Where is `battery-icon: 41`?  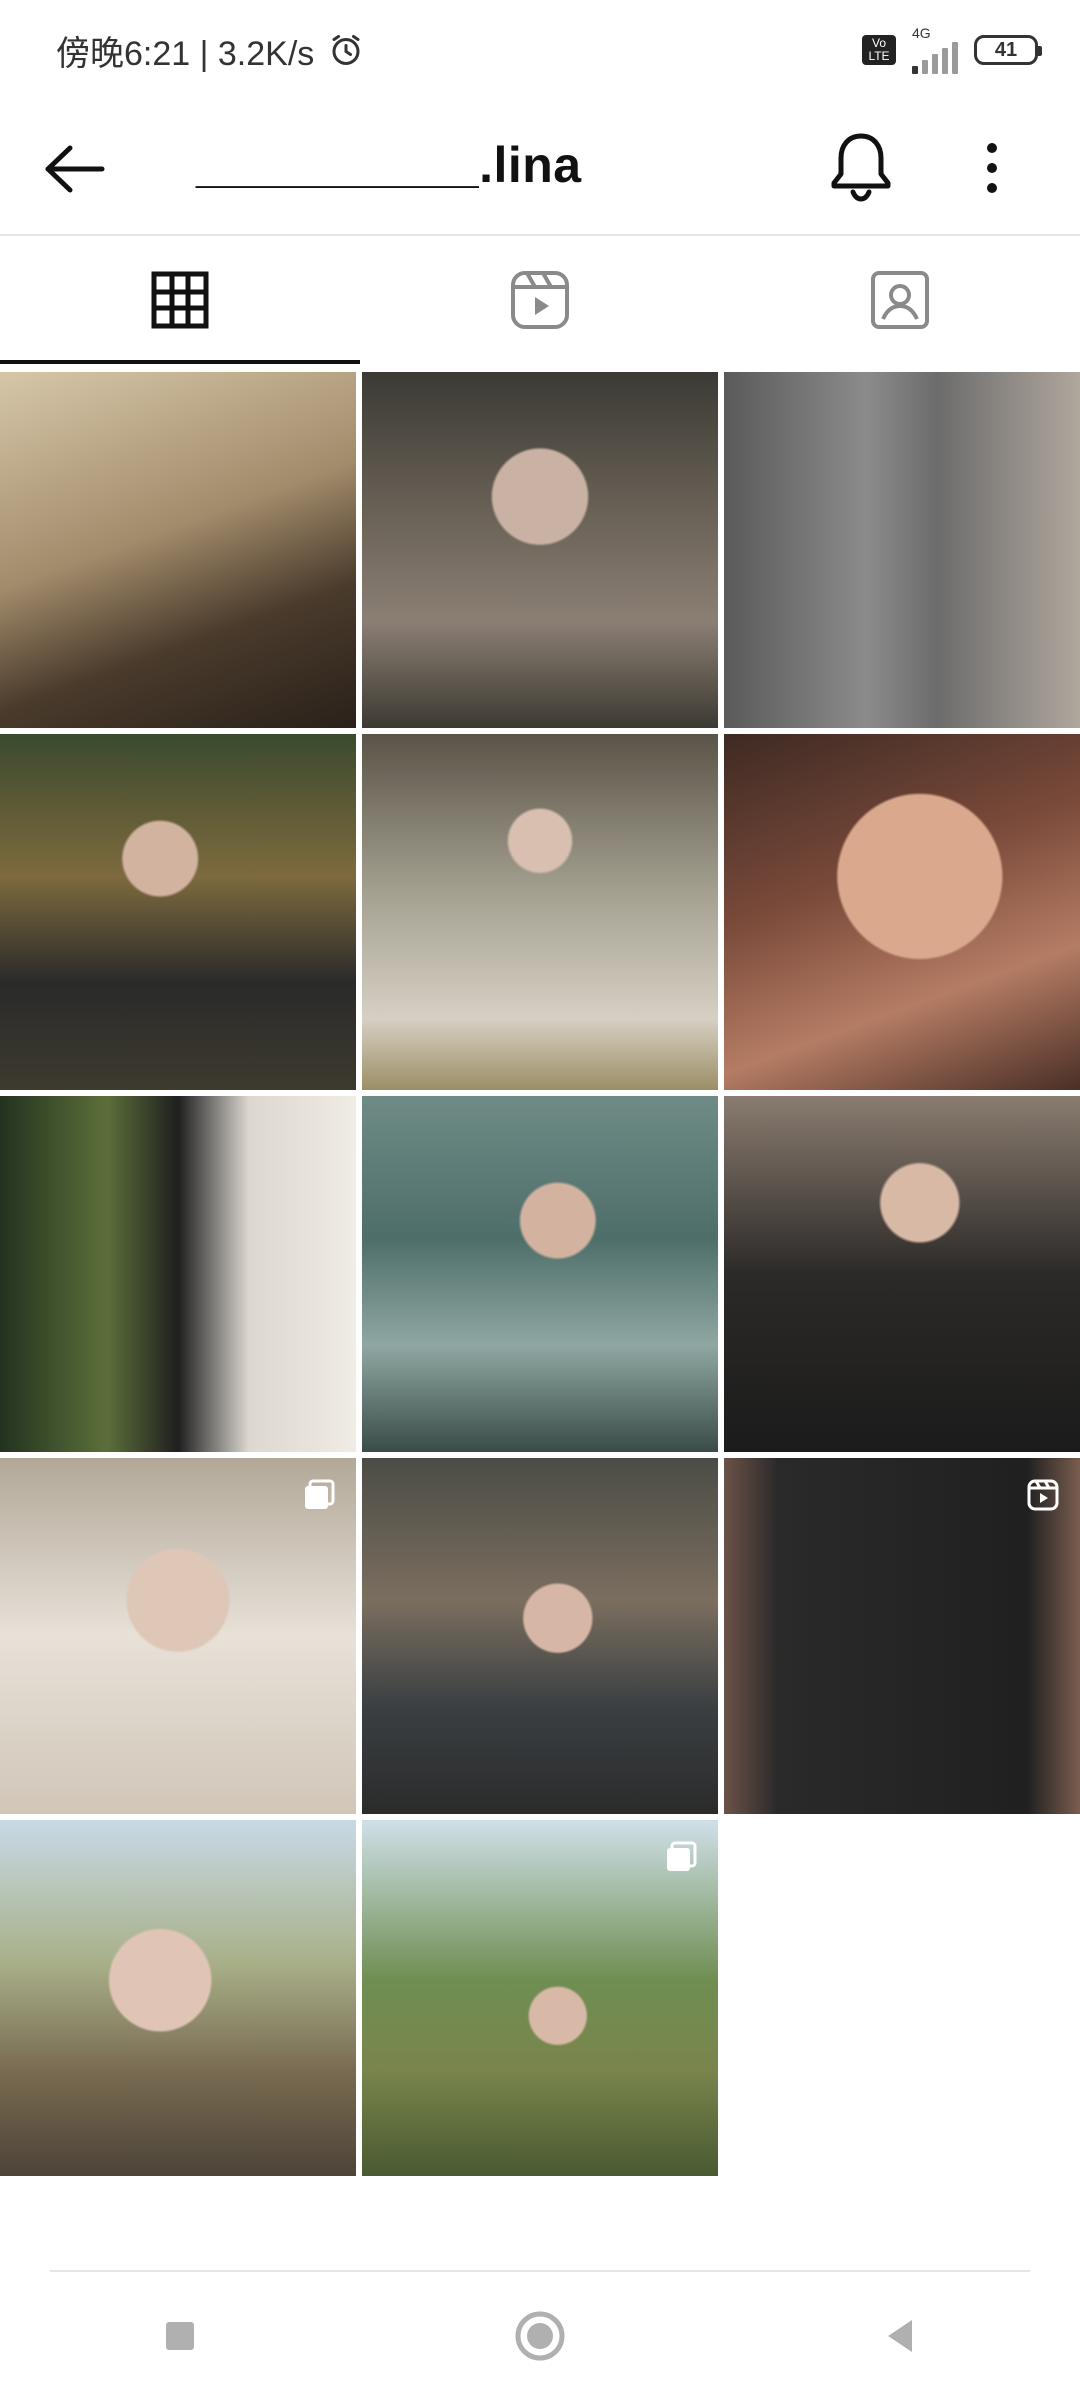 battery-icon: 41 is located at coordinates (1008, 50).